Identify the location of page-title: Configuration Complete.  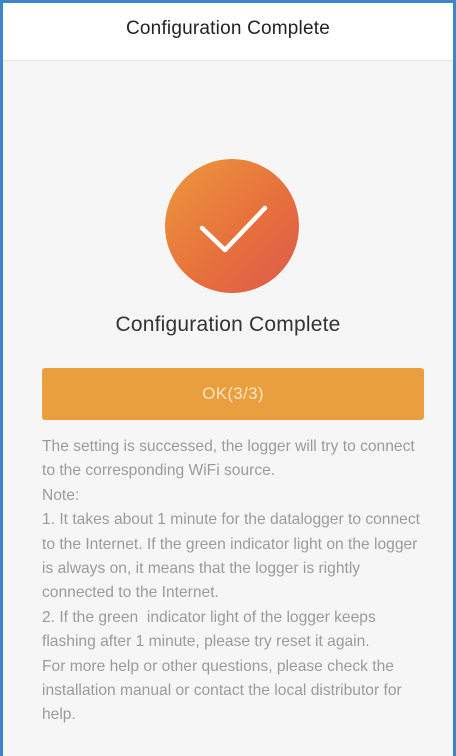
(227, 28).